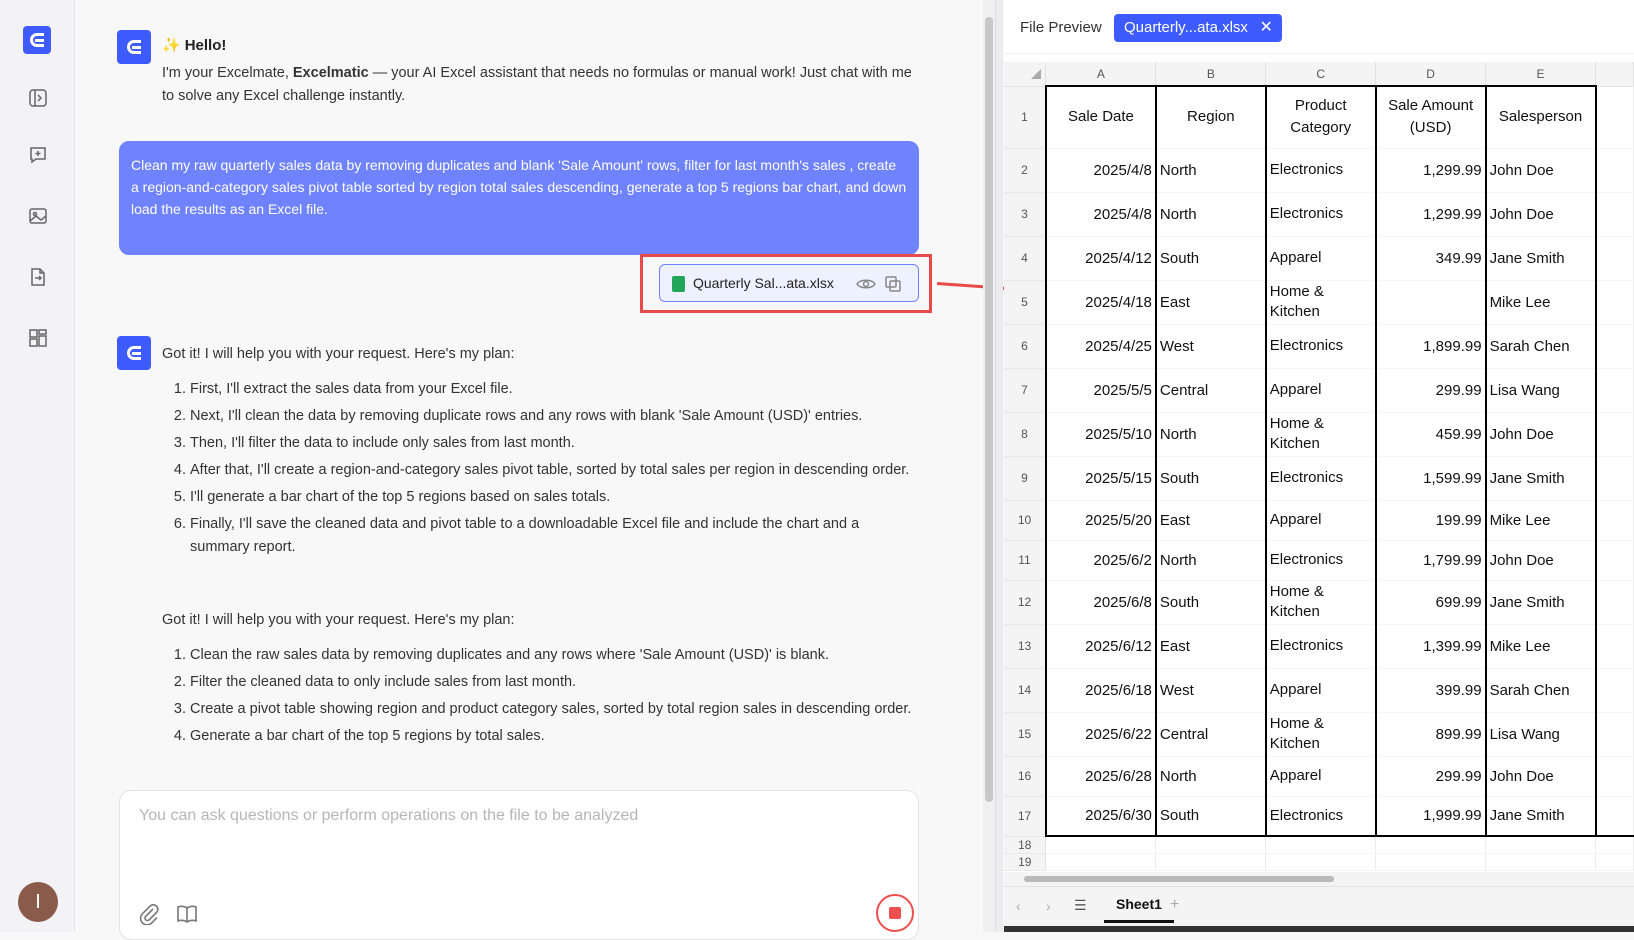 This screenshot has height=940, width=1634. What do you see at coordinates (1100, 478) in the screenshot?
I see `table-cell: 2025/5/15` at bounding box center [1100, 478].